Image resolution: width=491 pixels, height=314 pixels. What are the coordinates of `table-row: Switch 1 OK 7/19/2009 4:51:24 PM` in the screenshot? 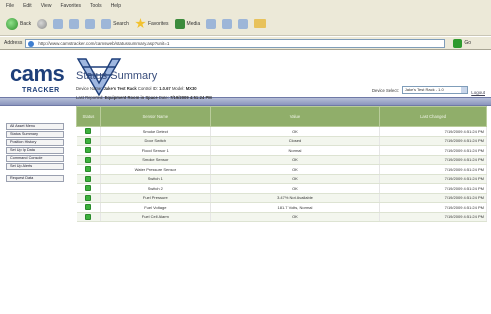 It's located at (281, 179).